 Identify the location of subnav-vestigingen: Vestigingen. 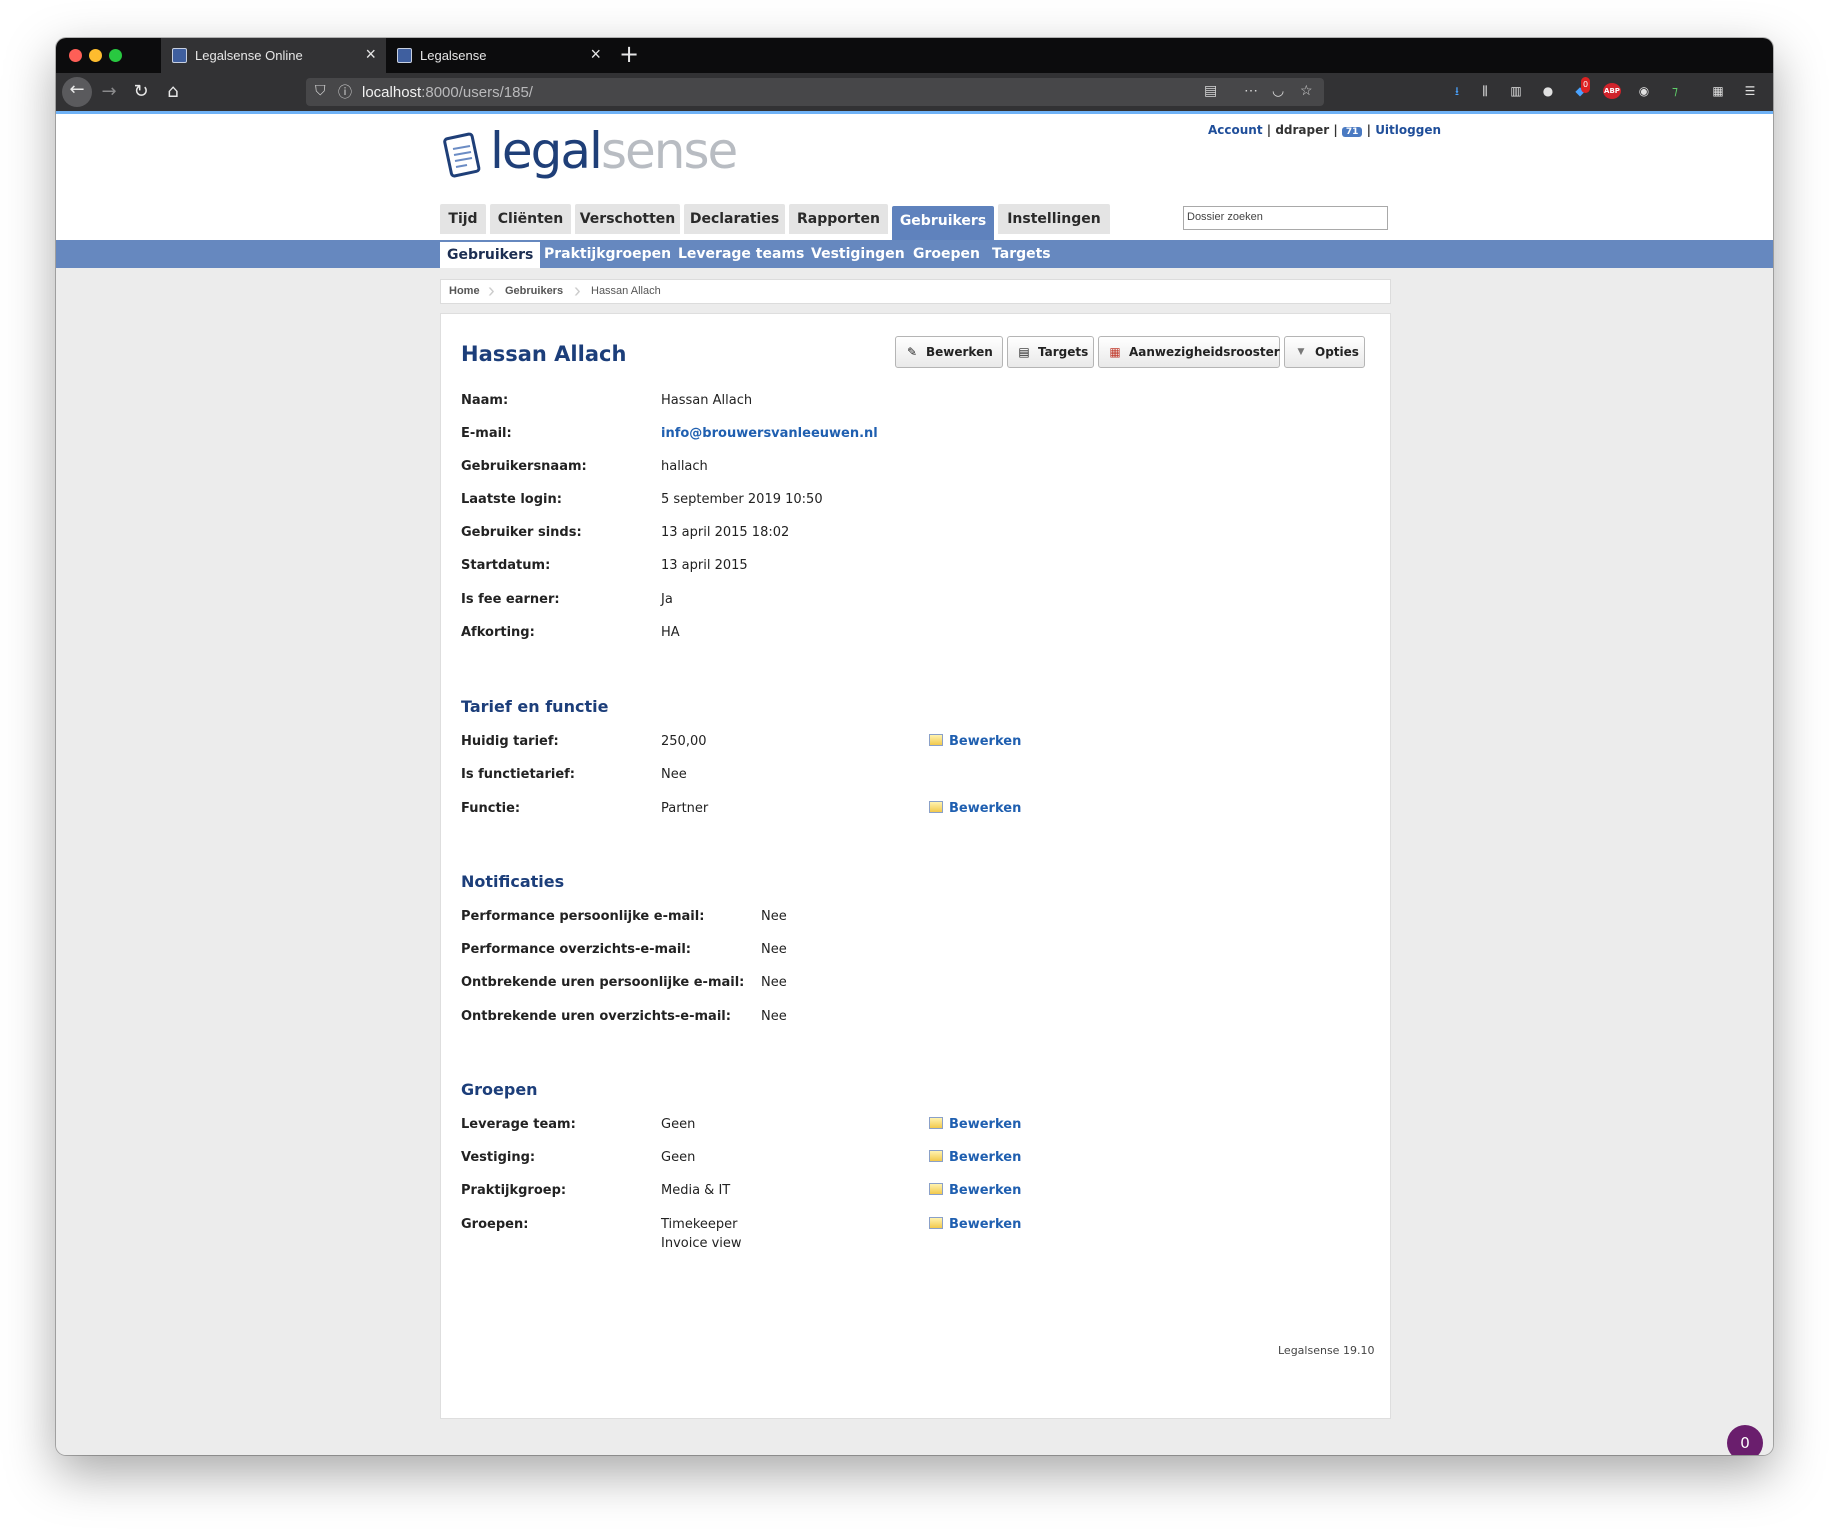
(858, 254).